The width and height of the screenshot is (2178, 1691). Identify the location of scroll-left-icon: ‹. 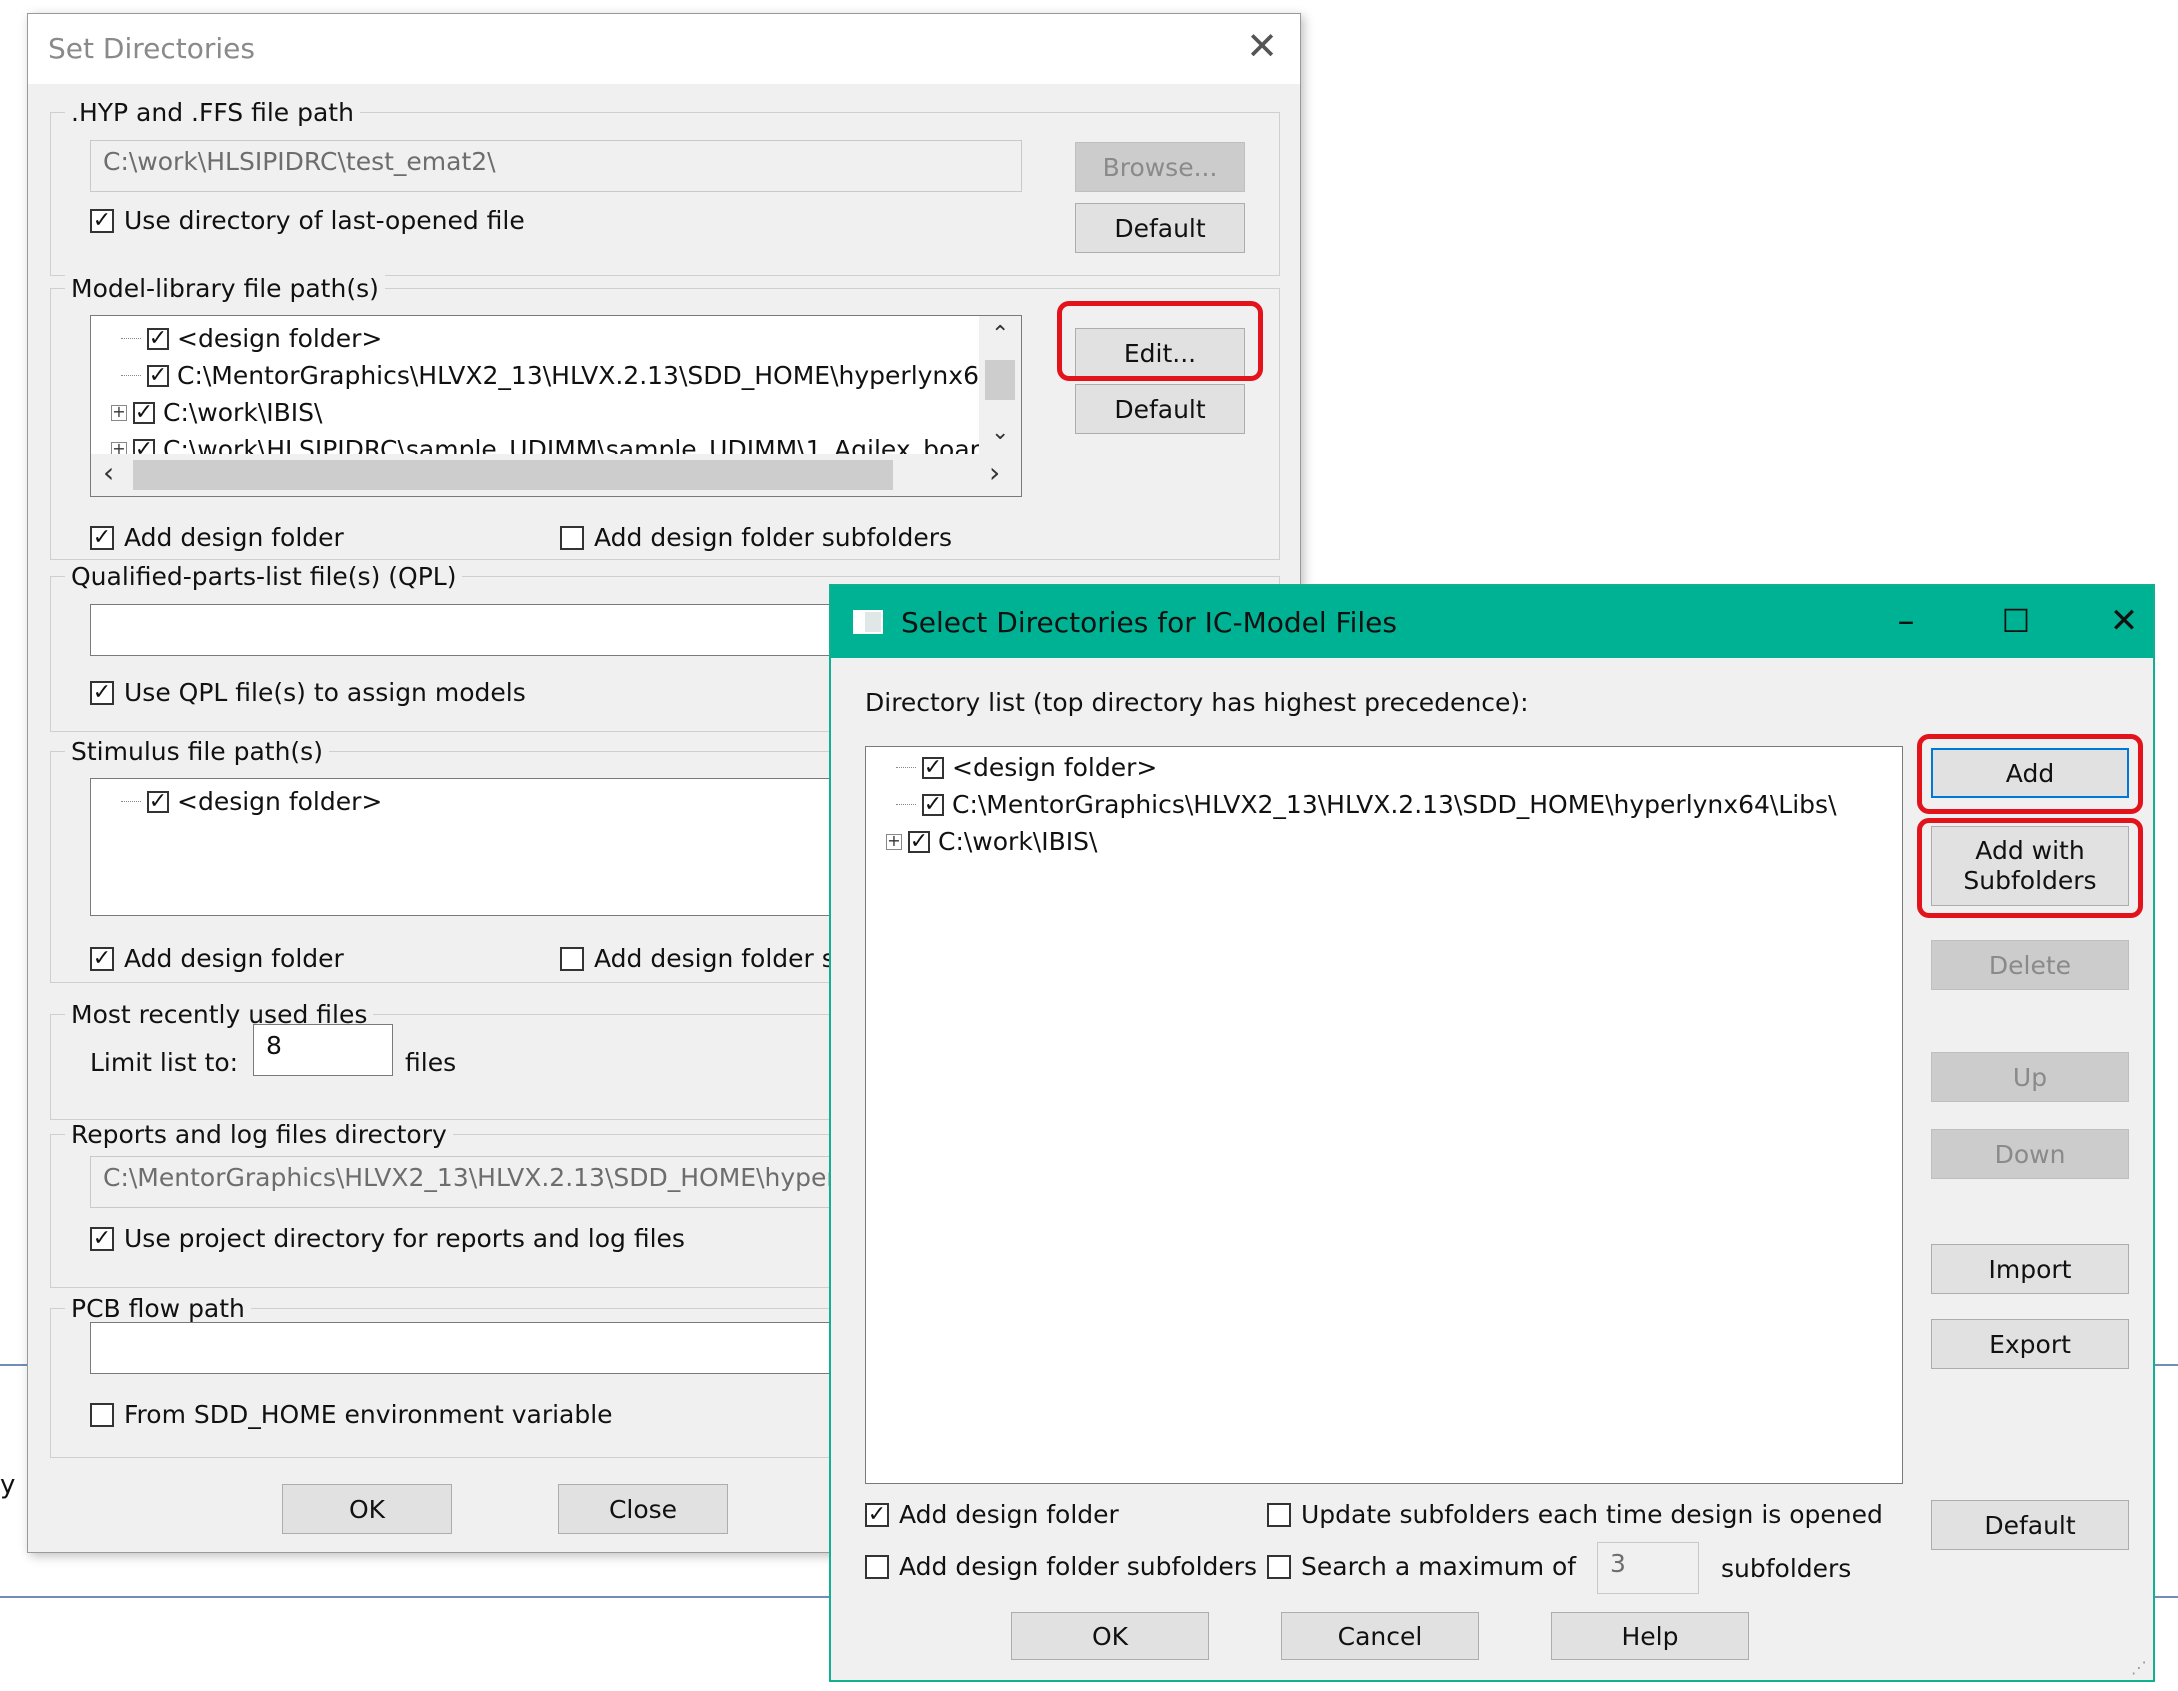
(108, 473).